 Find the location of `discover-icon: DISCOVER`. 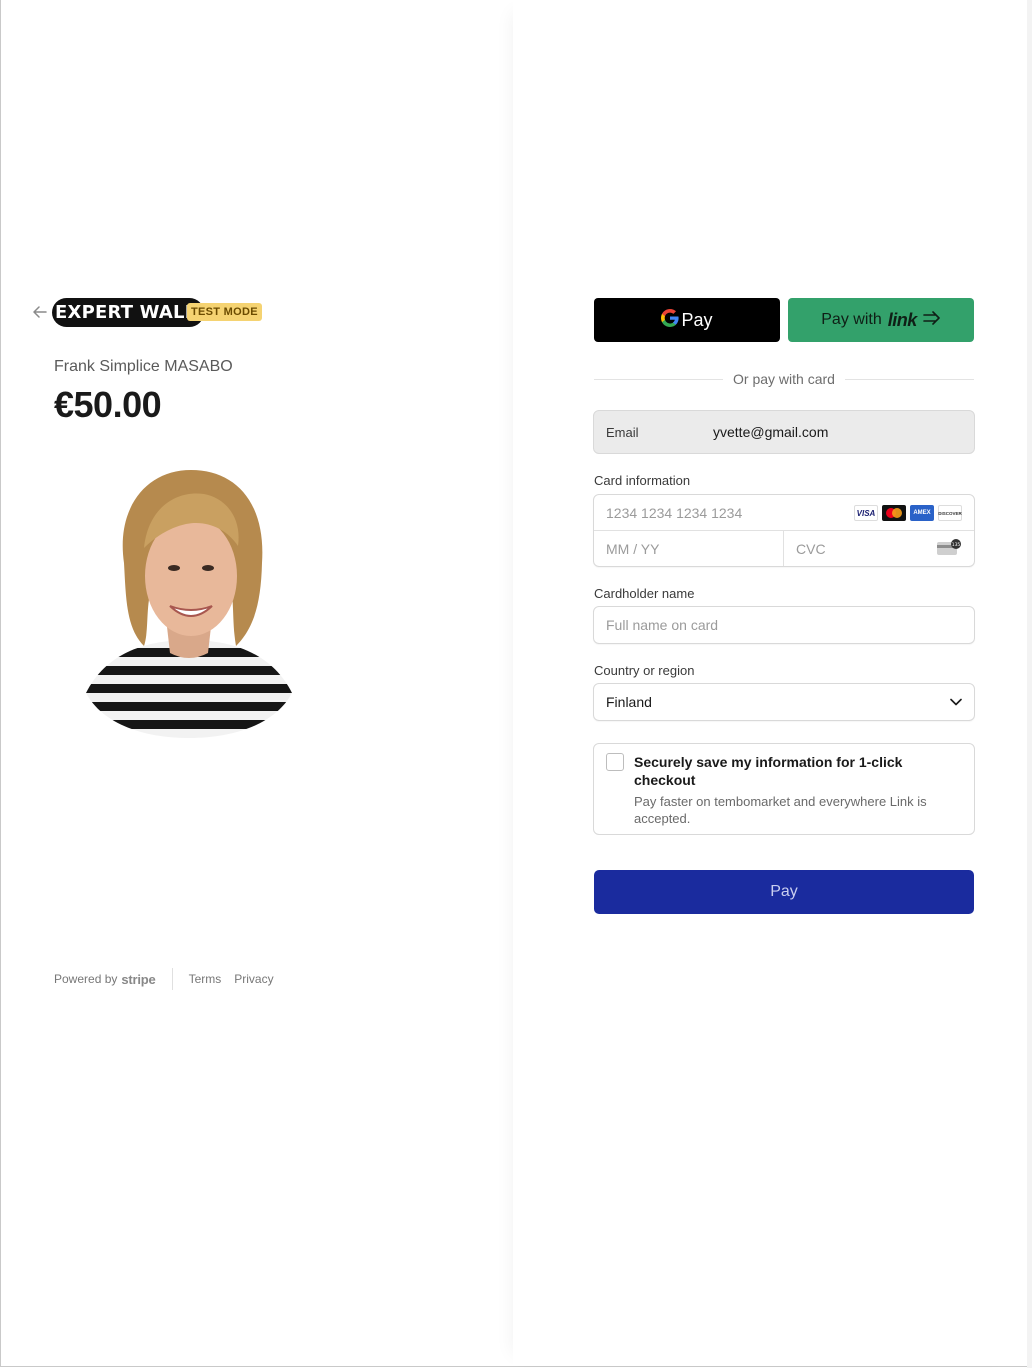

discover-icon: DISCOVER is located at coordinates (950, 513).